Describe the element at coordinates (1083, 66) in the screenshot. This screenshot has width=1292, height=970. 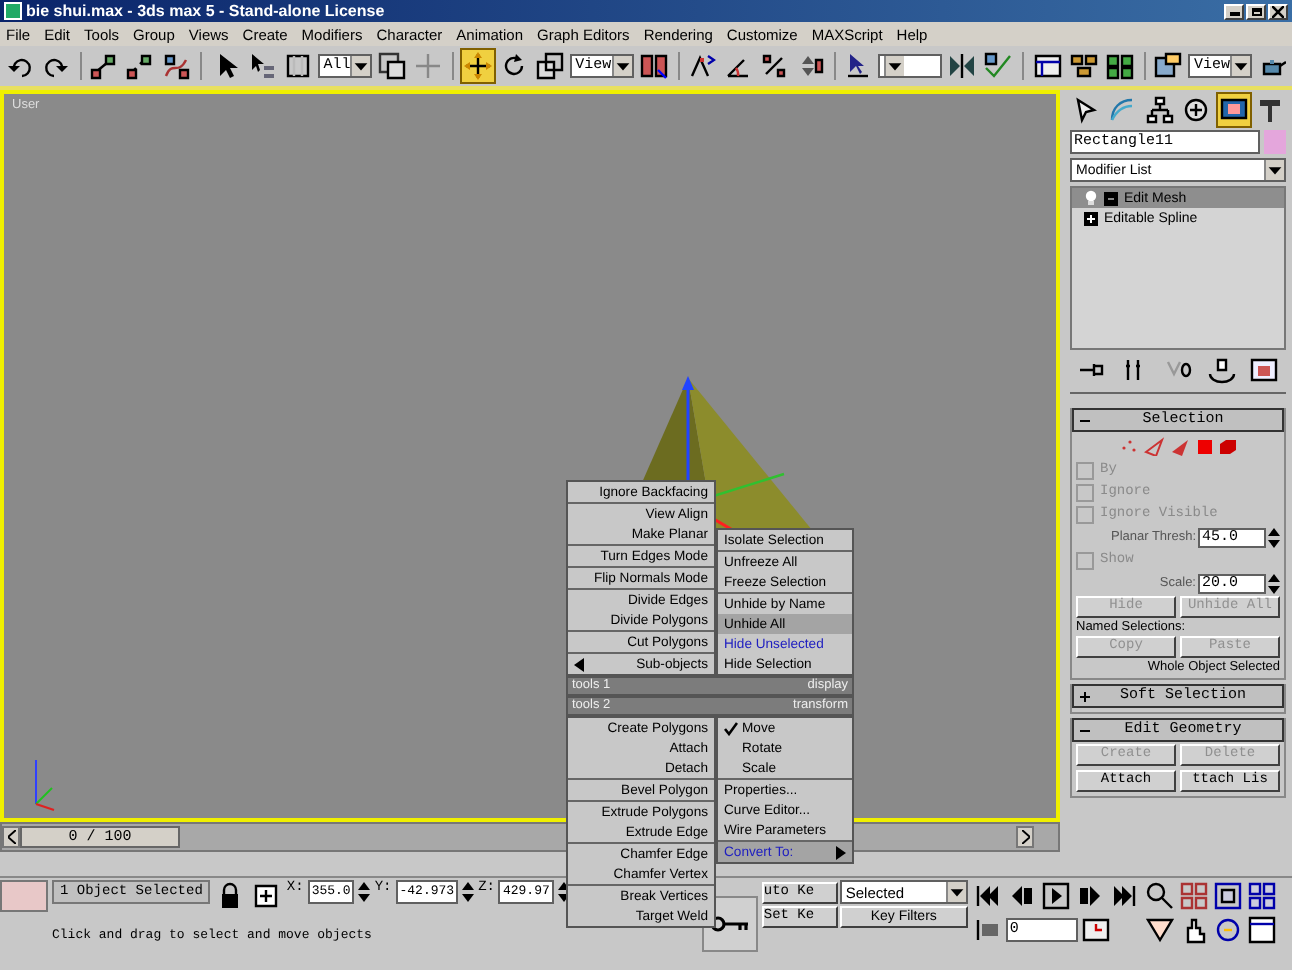
I see `schematic-icon` at that location.